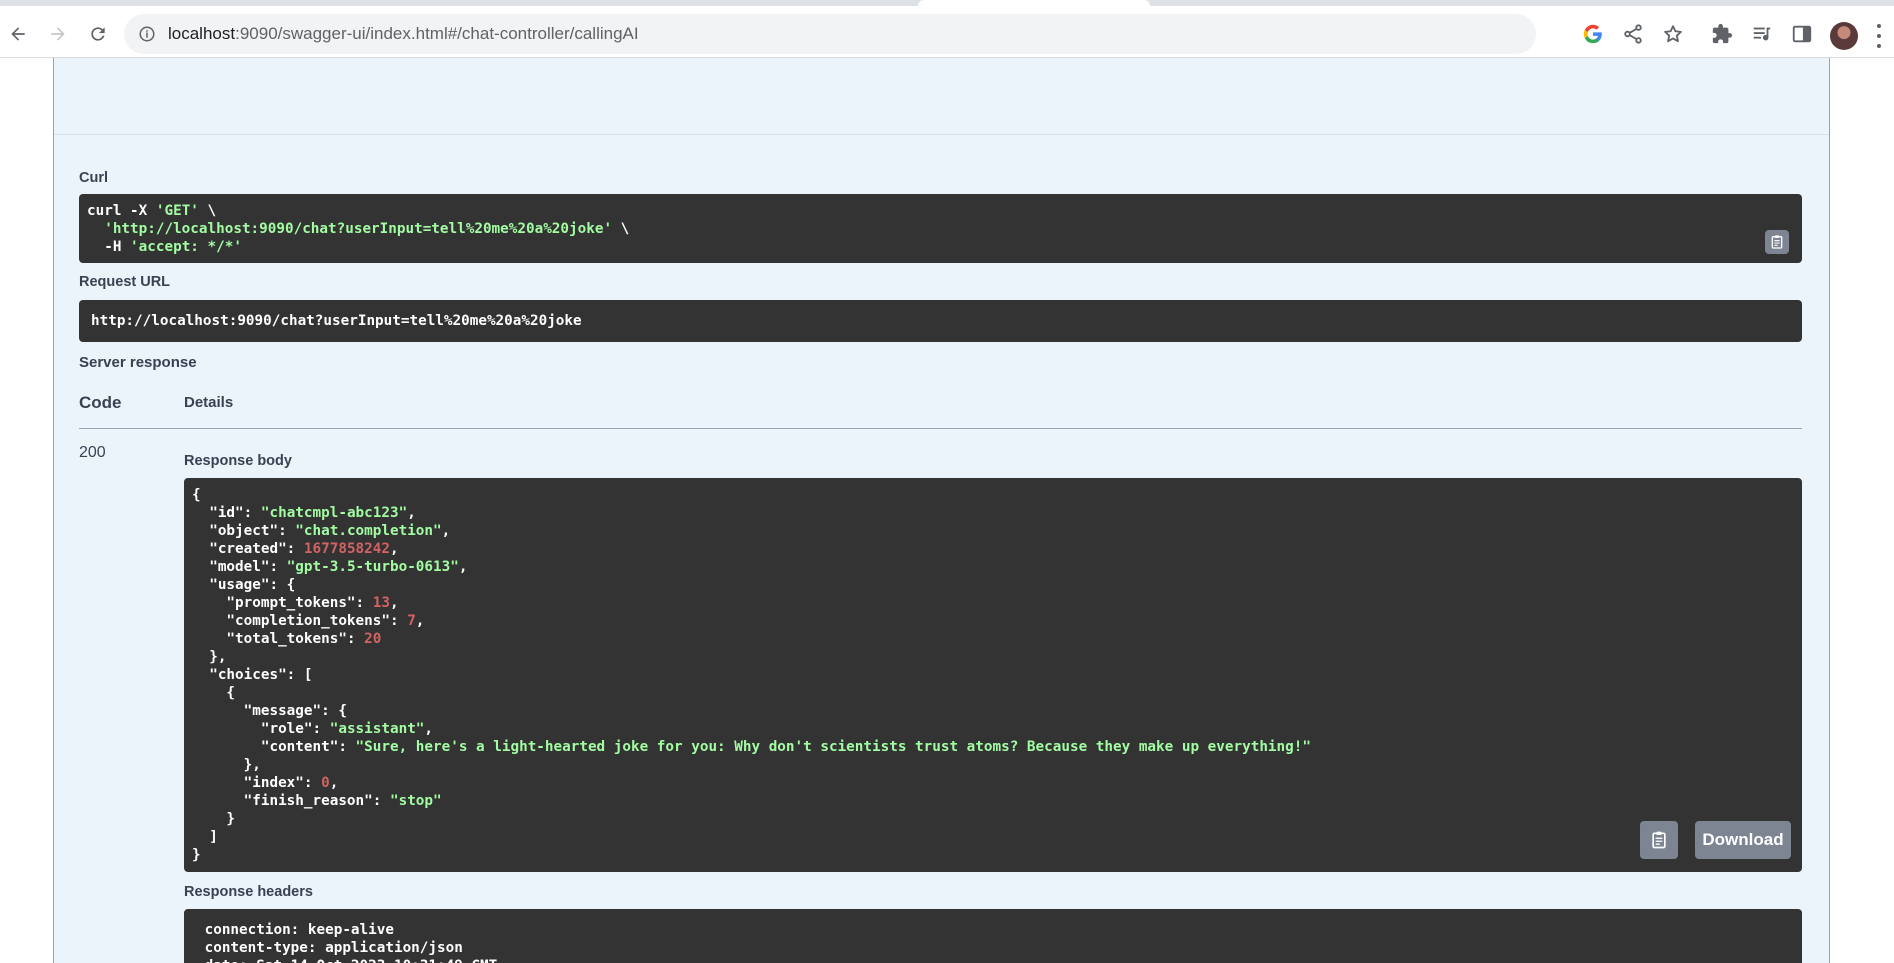 This screenshot has height=963, width=1894. What do you see at coordinates (1762, 34) in the screenshot?
I see `media-control-button` at bounding box center [1762, 34].